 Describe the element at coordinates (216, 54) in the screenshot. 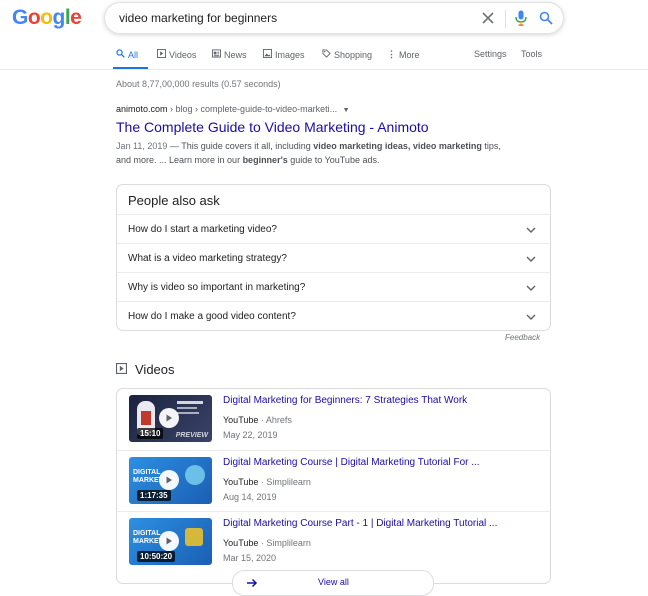

I see `news-icon` at that location.